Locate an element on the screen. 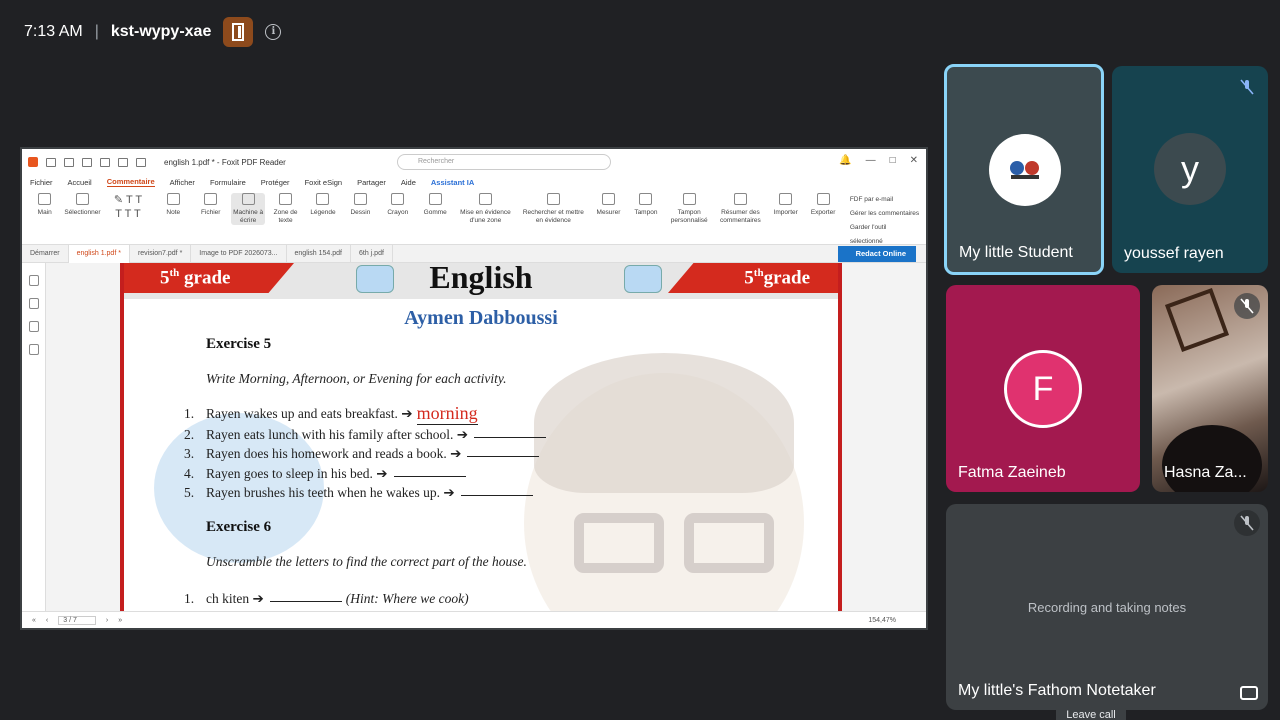  item-number: 3. is located at coordinates (189, 453).